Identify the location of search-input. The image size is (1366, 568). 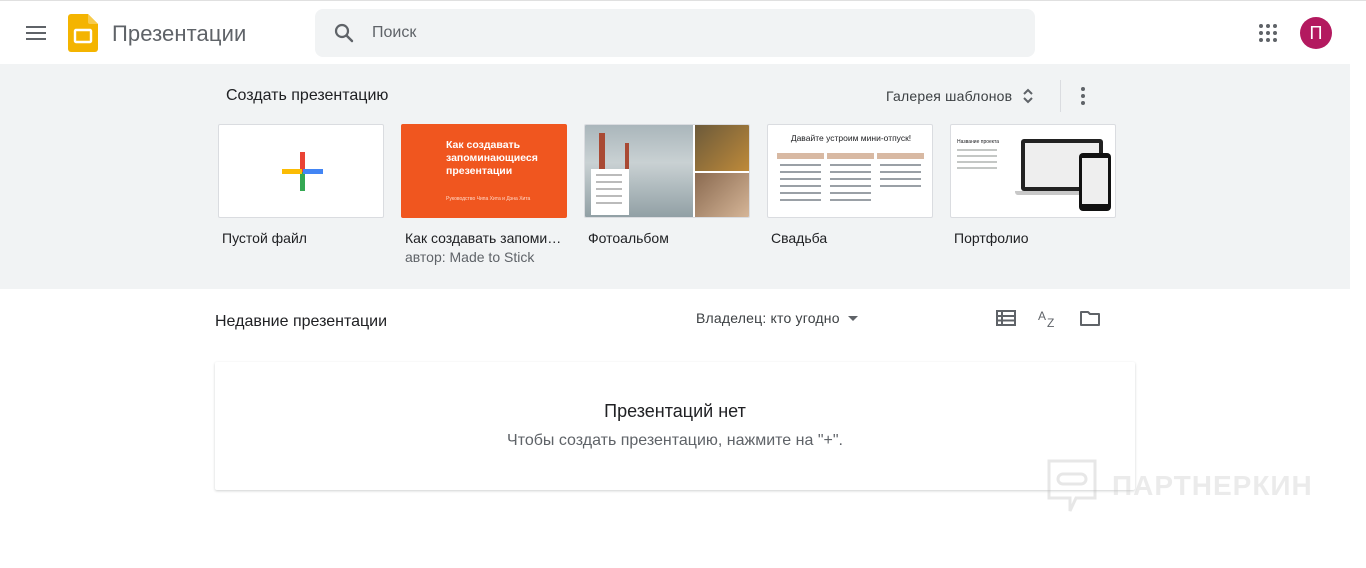
(672, 33).